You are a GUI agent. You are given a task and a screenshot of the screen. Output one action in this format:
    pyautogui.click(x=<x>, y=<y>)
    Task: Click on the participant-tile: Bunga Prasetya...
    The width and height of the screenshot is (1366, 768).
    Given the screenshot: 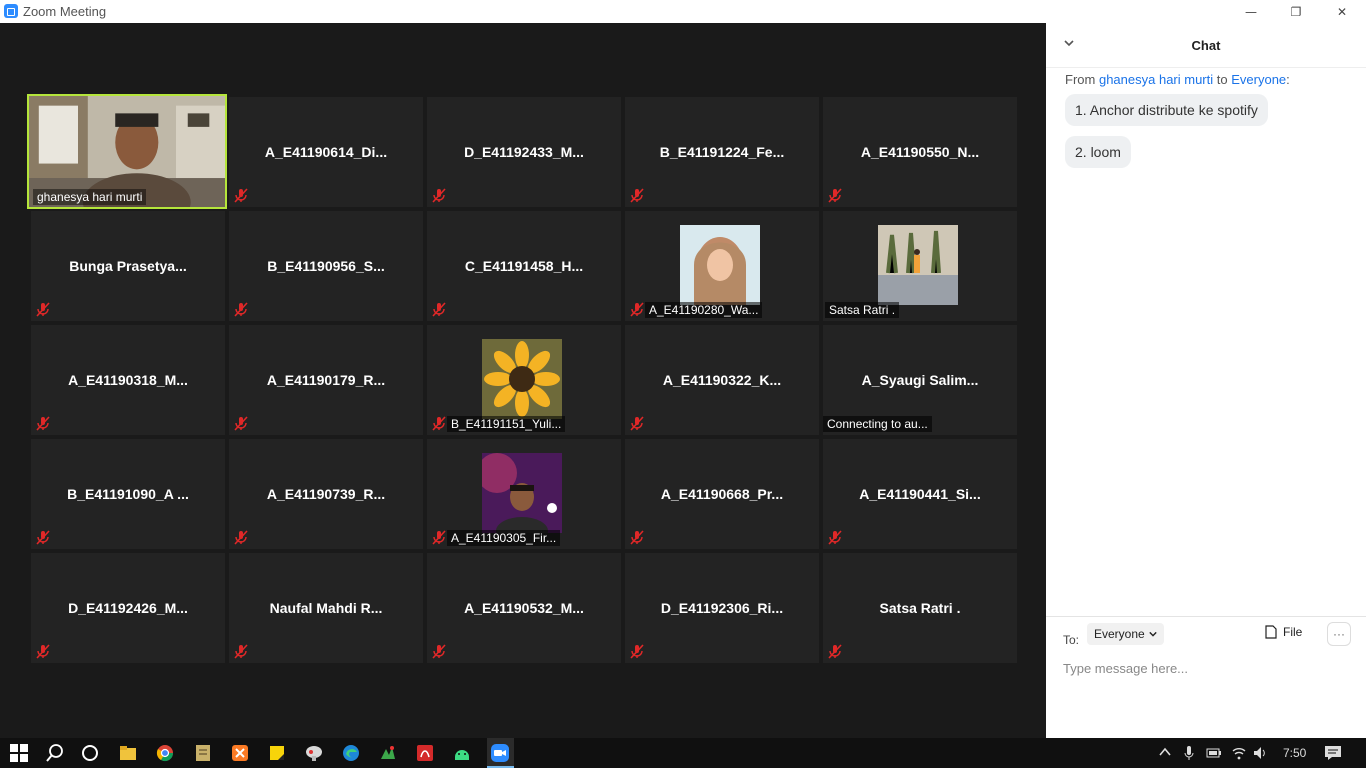 What is the action you would take?
    pyautogui.click(x=128, y=266)
    